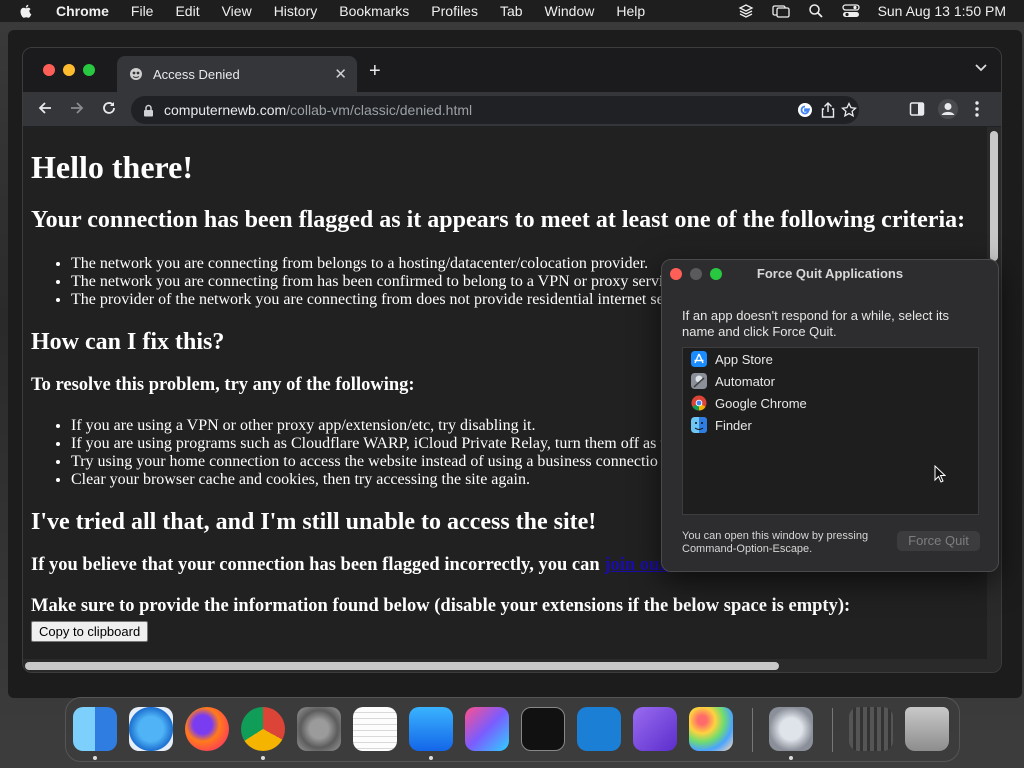 Image resolution: width=1024 pixels, height=768 pixels. What do you see at coordinates (805, 110) in the screenshot?
I see `google-lens-icon` at bounding box center [805, 110].